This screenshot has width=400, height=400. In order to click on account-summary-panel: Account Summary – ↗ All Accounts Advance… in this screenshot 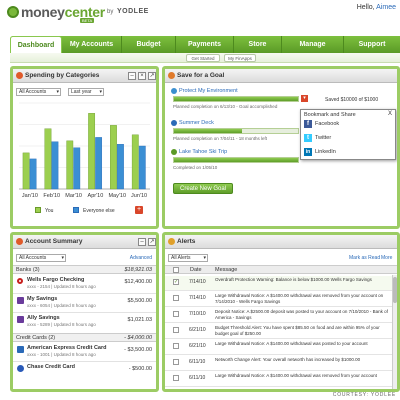, I will do `click(84, 312)`.